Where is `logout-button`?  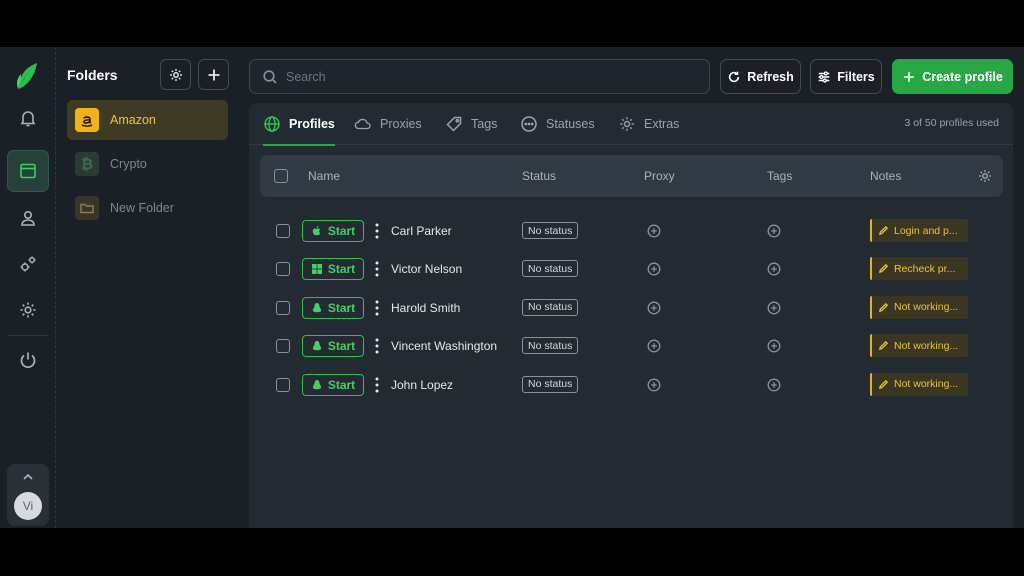
logout-button is located at coordinates (28, 360).